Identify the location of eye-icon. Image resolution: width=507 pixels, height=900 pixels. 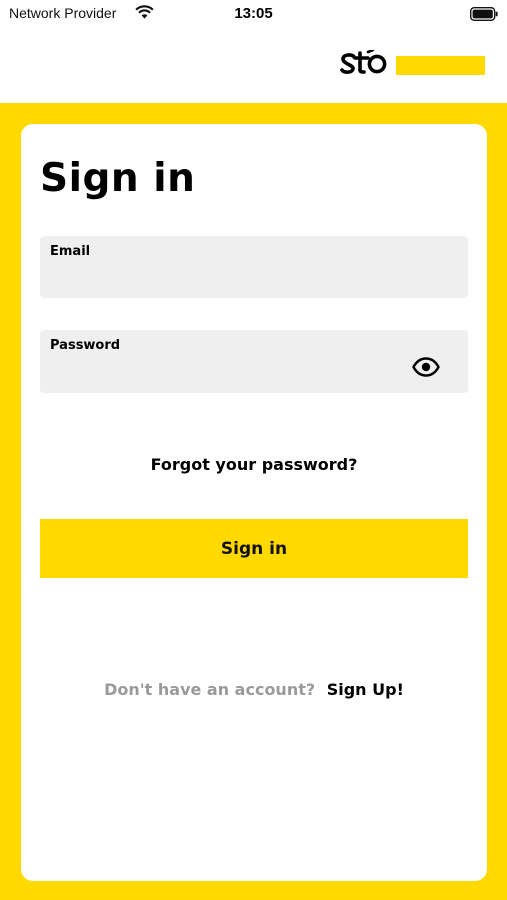
(426, 367).